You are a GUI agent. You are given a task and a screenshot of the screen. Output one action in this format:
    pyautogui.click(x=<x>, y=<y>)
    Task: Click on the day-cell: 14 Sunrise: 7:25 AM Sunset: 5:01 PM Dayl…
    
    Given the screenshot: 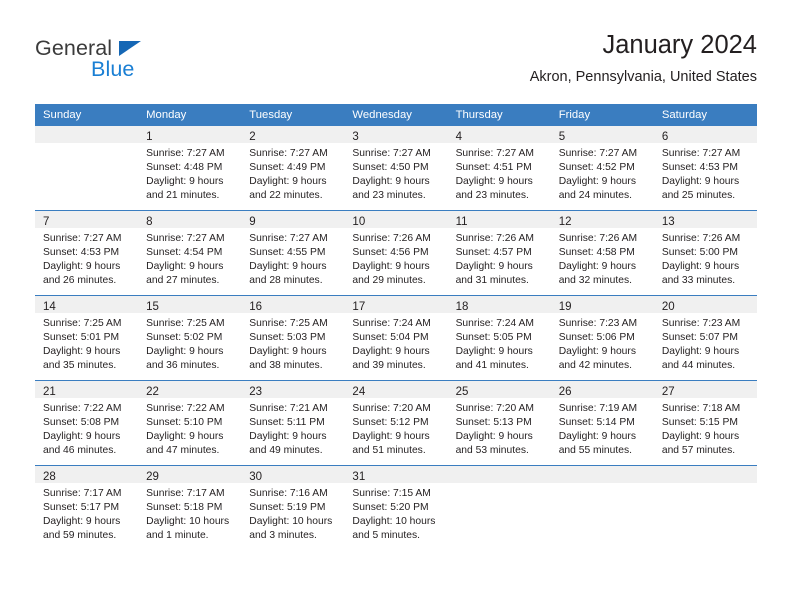 What is the action you would take?
    pyautogui.click(x=87, y=338)
    